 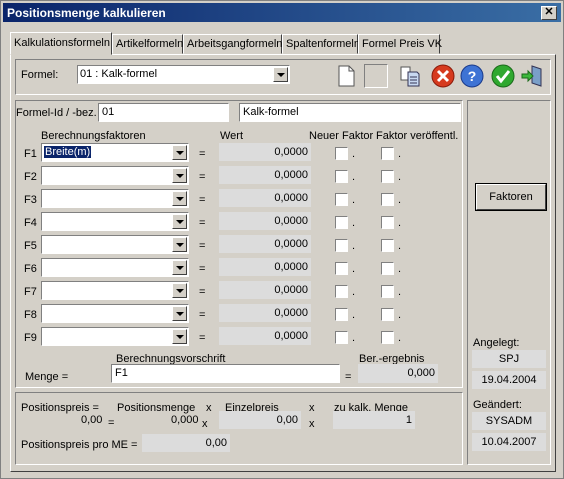 What do you see at coordinates (225, 373) in the screenshot?
I see `berechnungsvorschrift-field: F1` at bounding box center [225, 373].